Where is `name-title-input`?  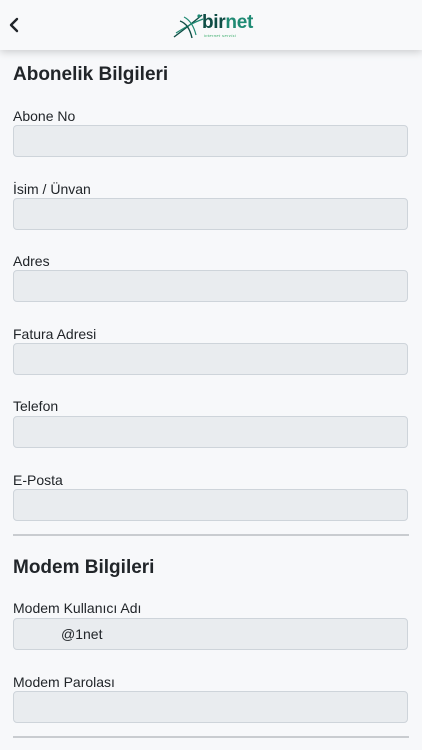 name-title-input is located at coordinates (210, 214).